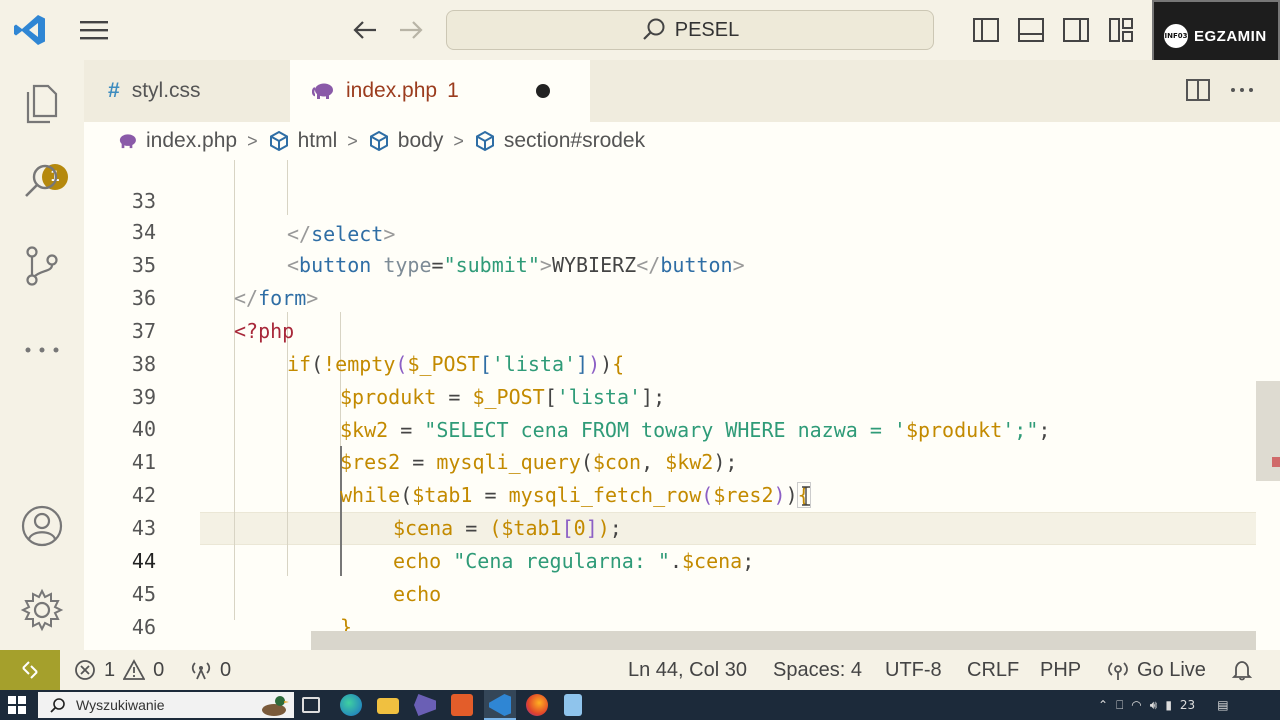  I want to click on warning-count: 0, so click(159, 669).